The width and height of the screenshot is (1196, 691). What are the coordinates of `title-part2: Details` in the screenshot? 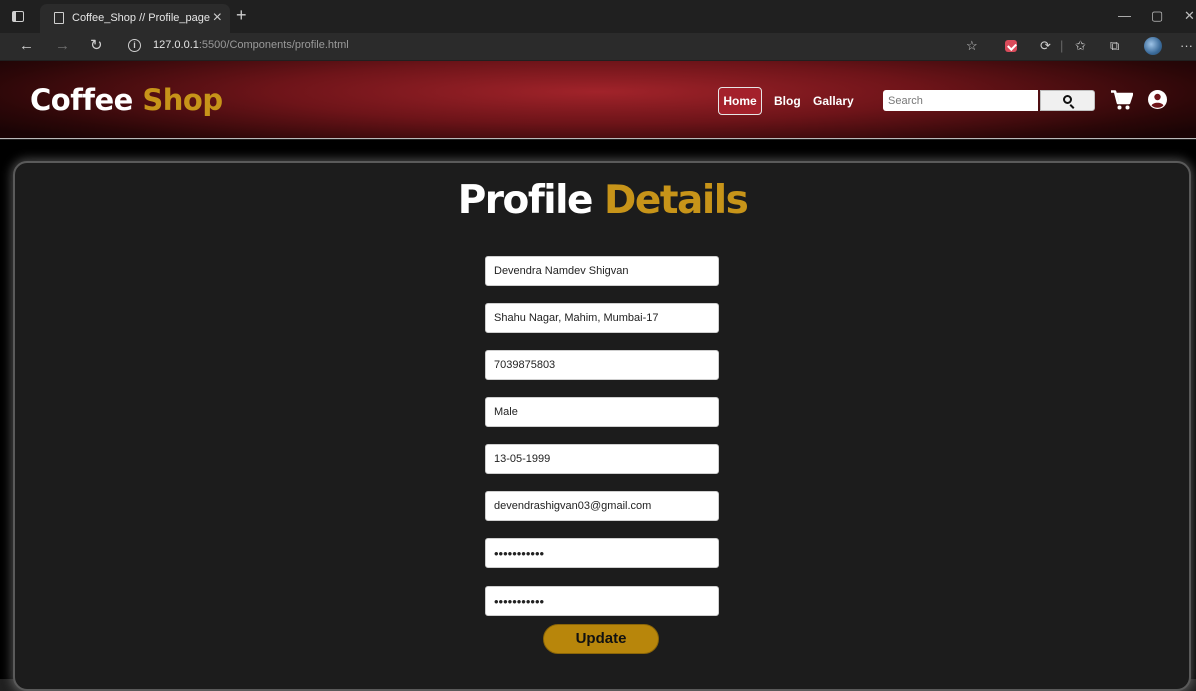 It's located at (676, 200).